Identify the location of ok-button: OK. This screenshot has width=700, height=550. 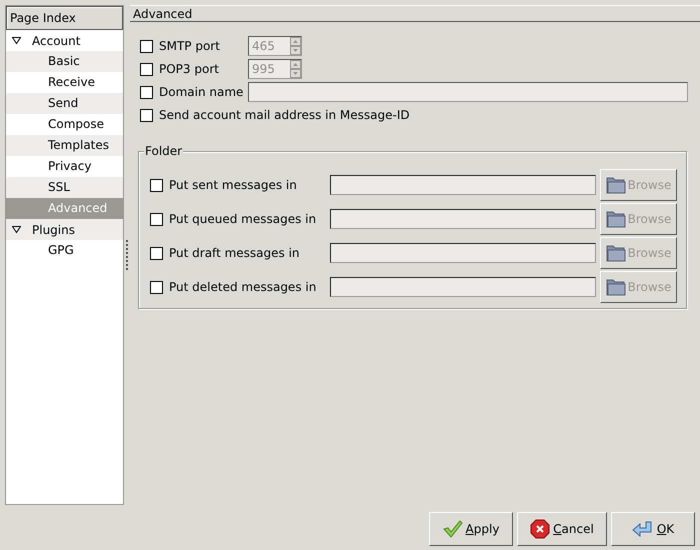
(653, 529).